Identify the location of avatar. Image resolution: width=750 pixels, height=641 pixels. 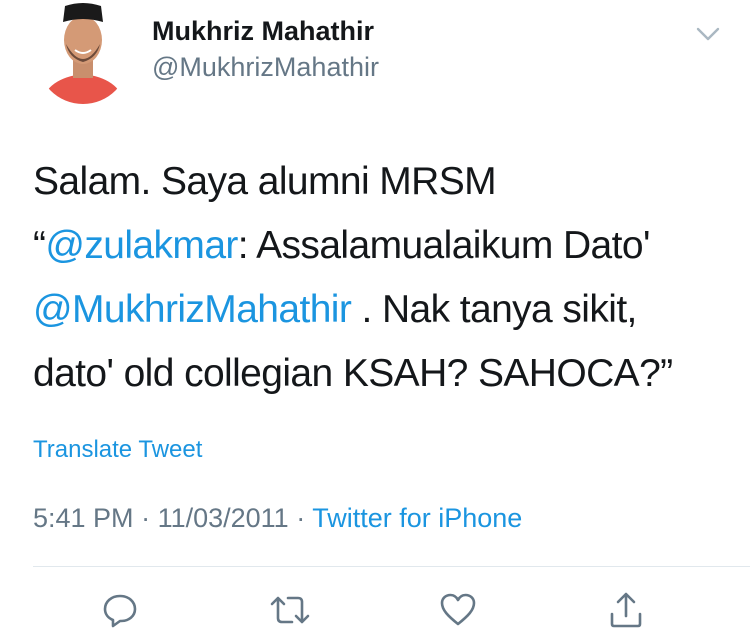
(83, 52).